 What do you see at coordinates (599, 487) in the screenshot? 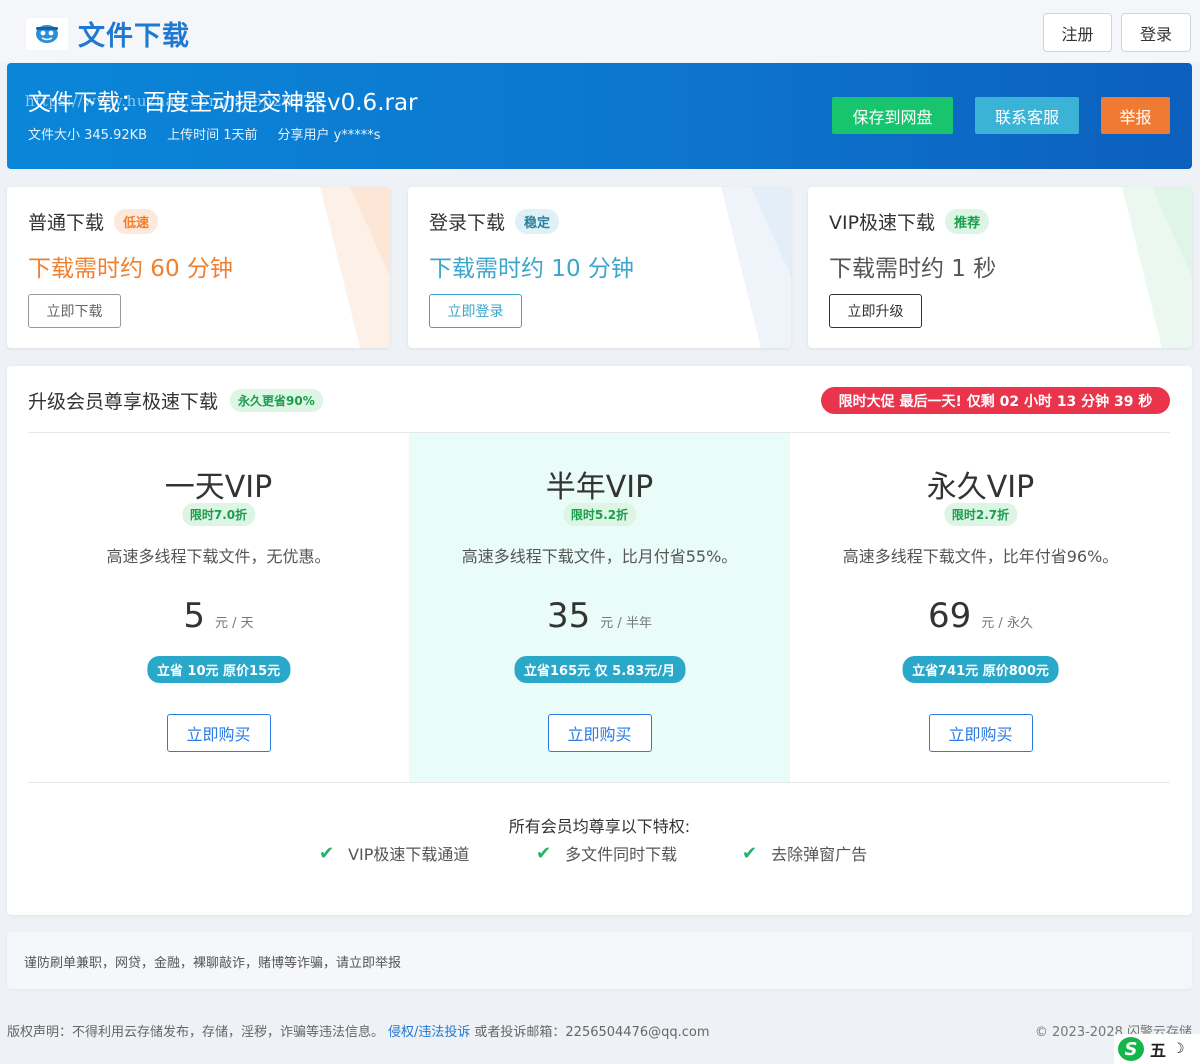
I see `plan-name: 半年VIP` at bounding box center [599, 487].